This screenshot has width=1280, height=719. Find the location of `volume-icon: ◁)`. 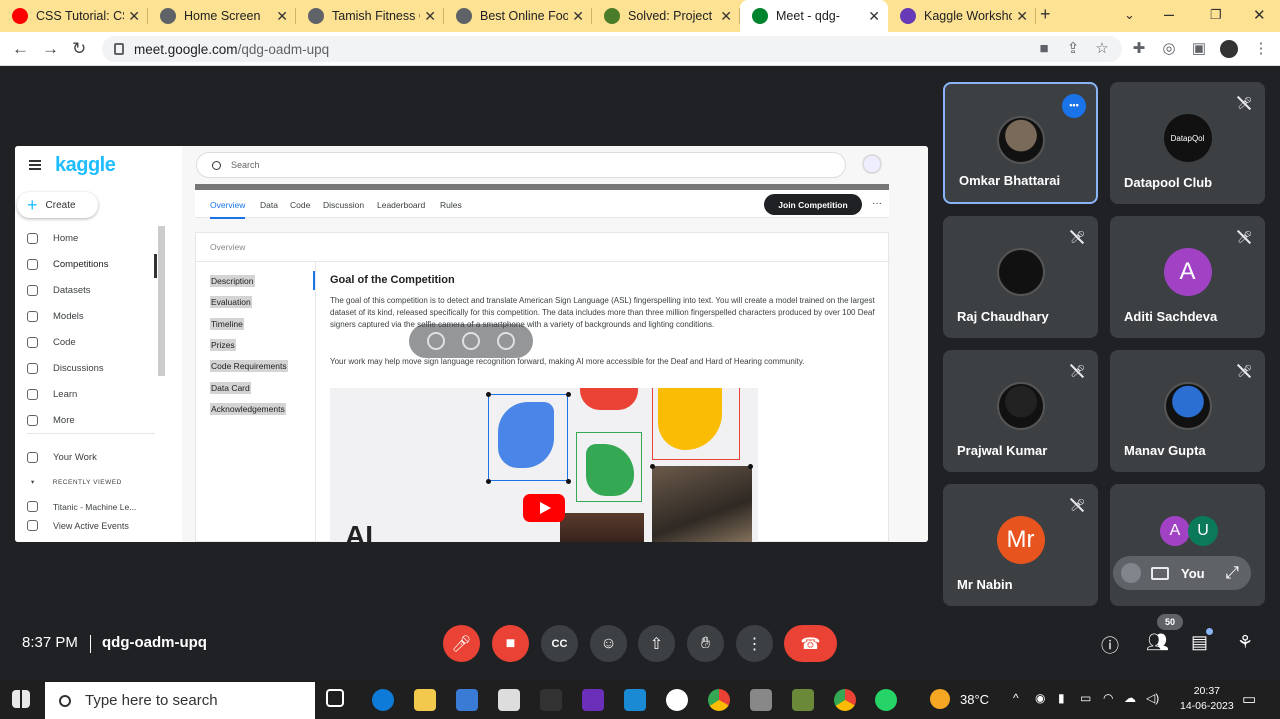

volume-icon: ◁) is located at coordinates (1152, 698).